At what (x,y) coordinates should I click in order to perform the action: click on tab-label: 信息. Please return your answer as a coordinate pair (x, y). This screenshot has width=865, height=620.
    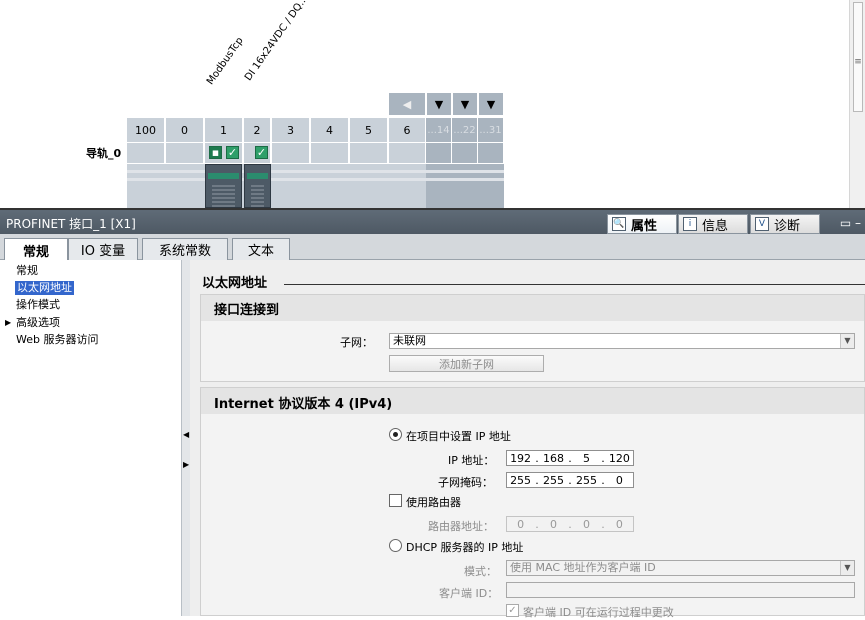
    Looking at the image, I should click on (715, 226).